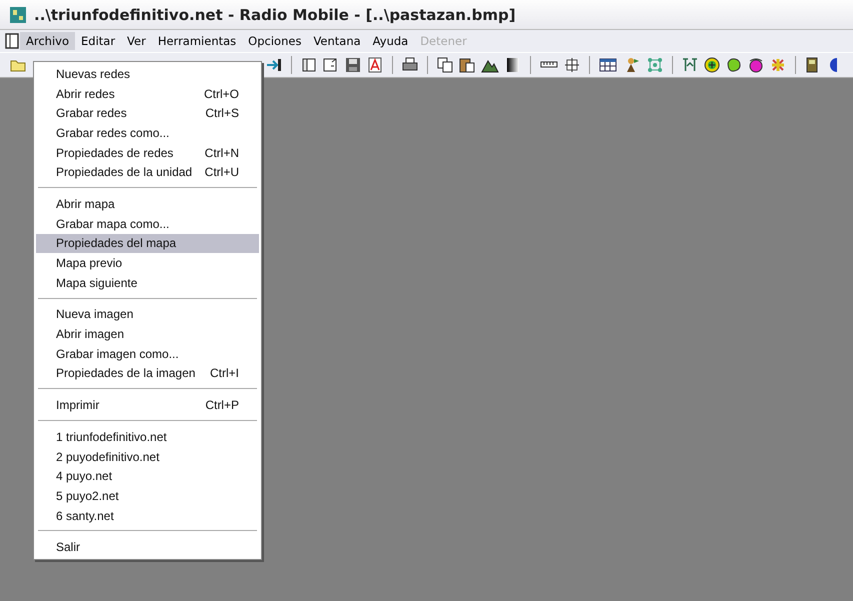 The width and height of the screenshot is (853, 601). I want to click on shortcut: Ctrl+U, so click(221, 172).